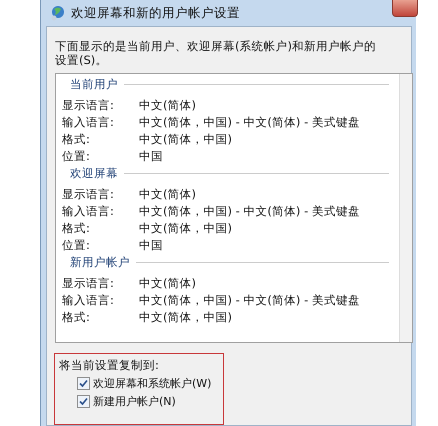 This screenshot has width=438, height=426. Describe the element at coordinates (134, 401) in the screenshot. I see `checkbox-label: 新建用户帐户(N)` at that location.